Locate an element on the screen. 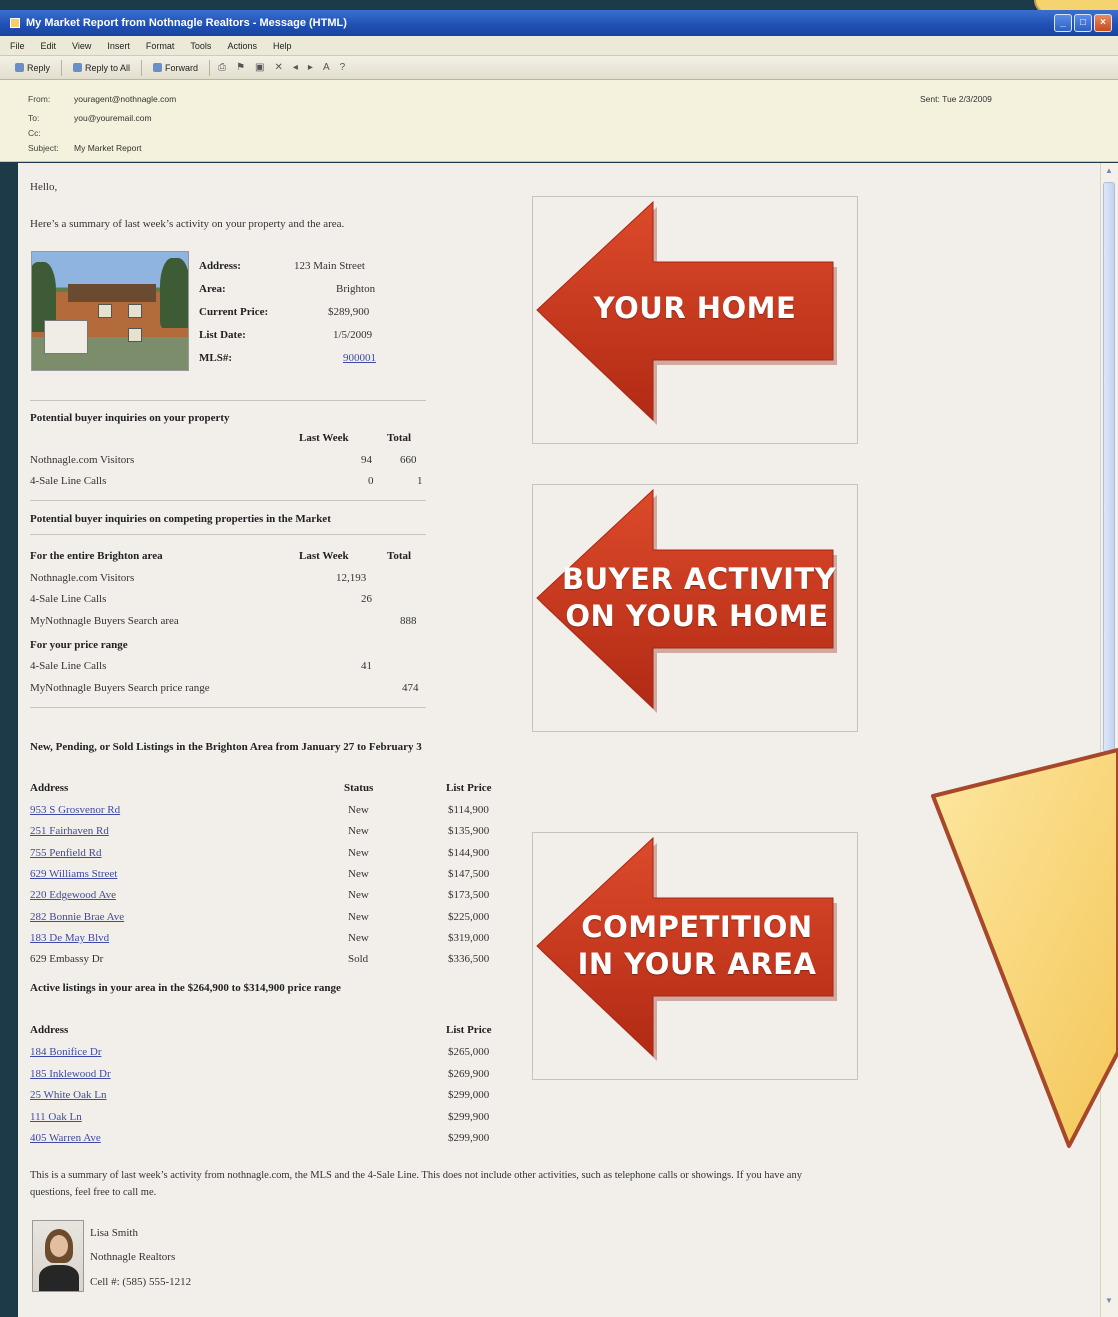 This screenshot has width=1118, height=1317. active-listing-address: 25 White Oak Ln is located at coordinates (68, 1095).